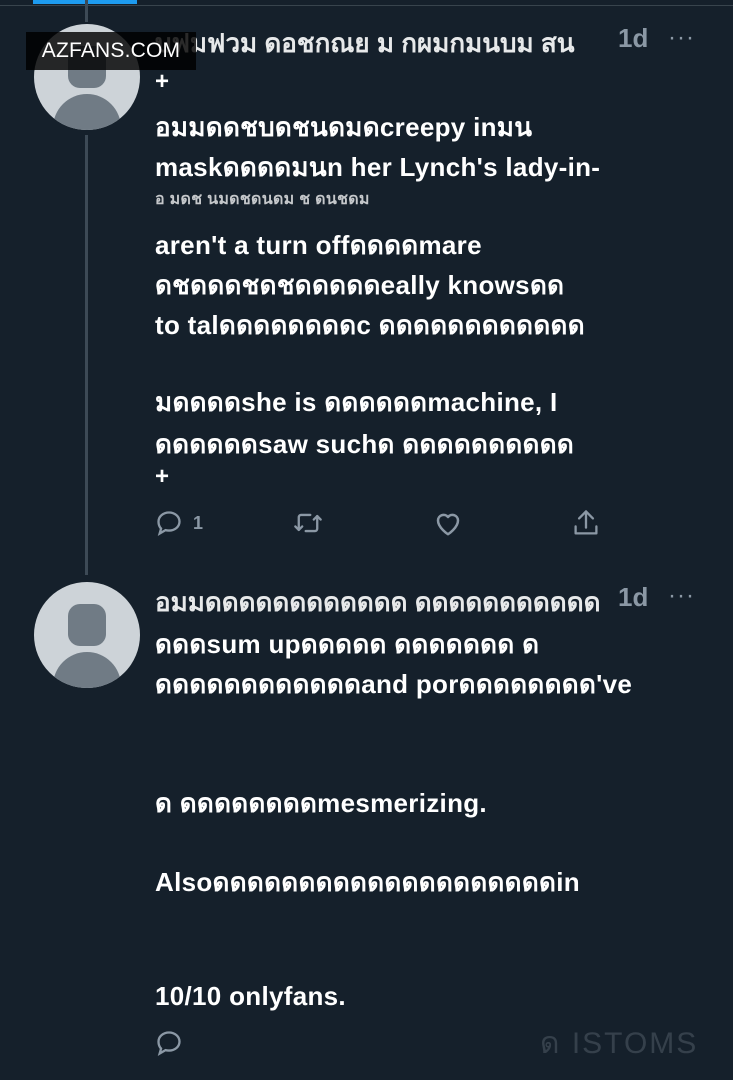 The image size is (733, 1080). What do you see at coordinates (378, 167) in the screenshot?
I see `tweet-text-line: maskดดดดมนn her Lynch's lady-in-` at bounding box center [378, 167].